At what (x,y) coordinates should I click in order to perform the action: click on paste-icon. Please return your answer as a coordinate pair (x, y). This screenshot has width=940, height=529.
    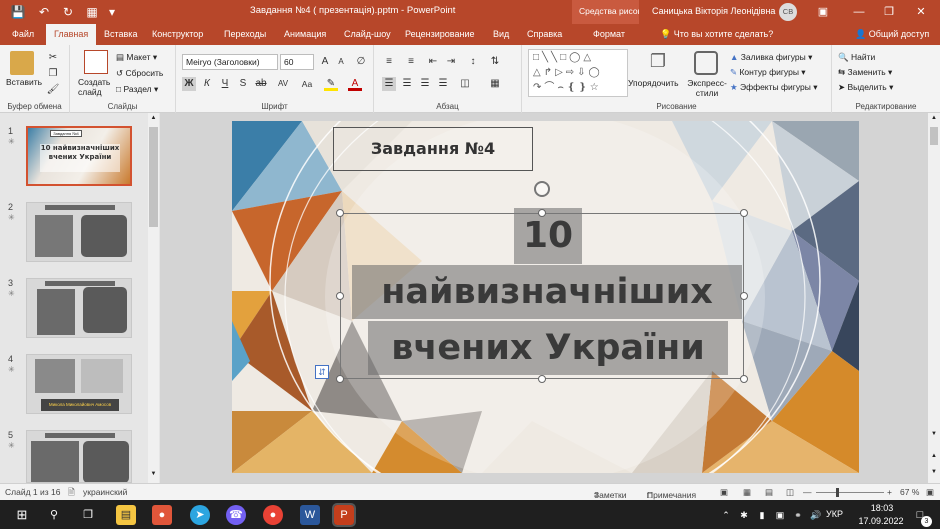
    Looking at the image, I should click on (22, 63).